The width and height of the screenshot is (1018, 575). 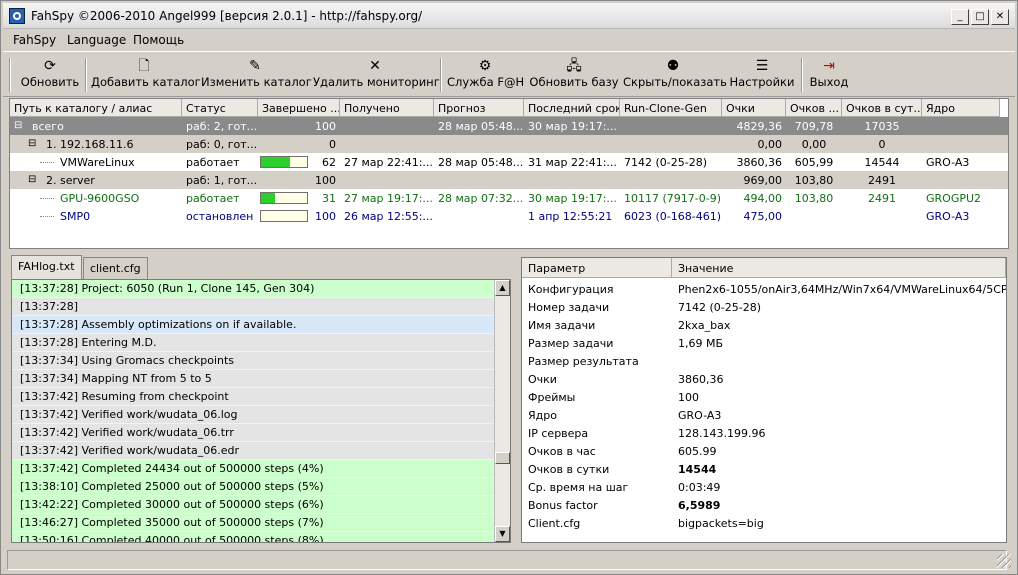 I want to click on edit-folder-button: ✎ Изменить каталог, so click(x=256, y=74).